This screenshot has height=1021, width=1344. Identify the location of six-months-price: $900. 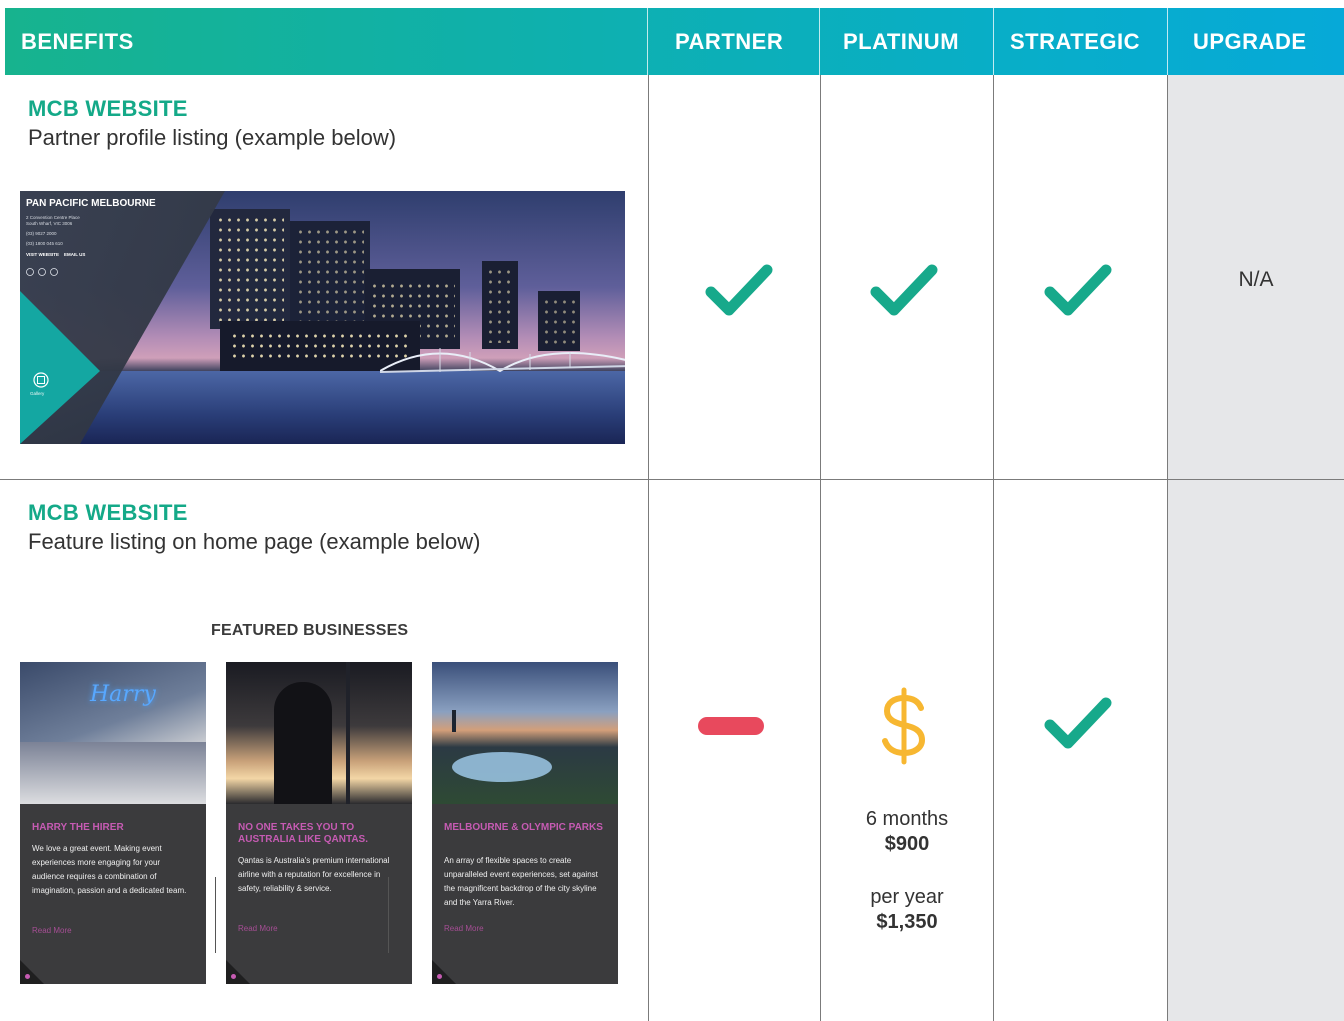
(907, 844).